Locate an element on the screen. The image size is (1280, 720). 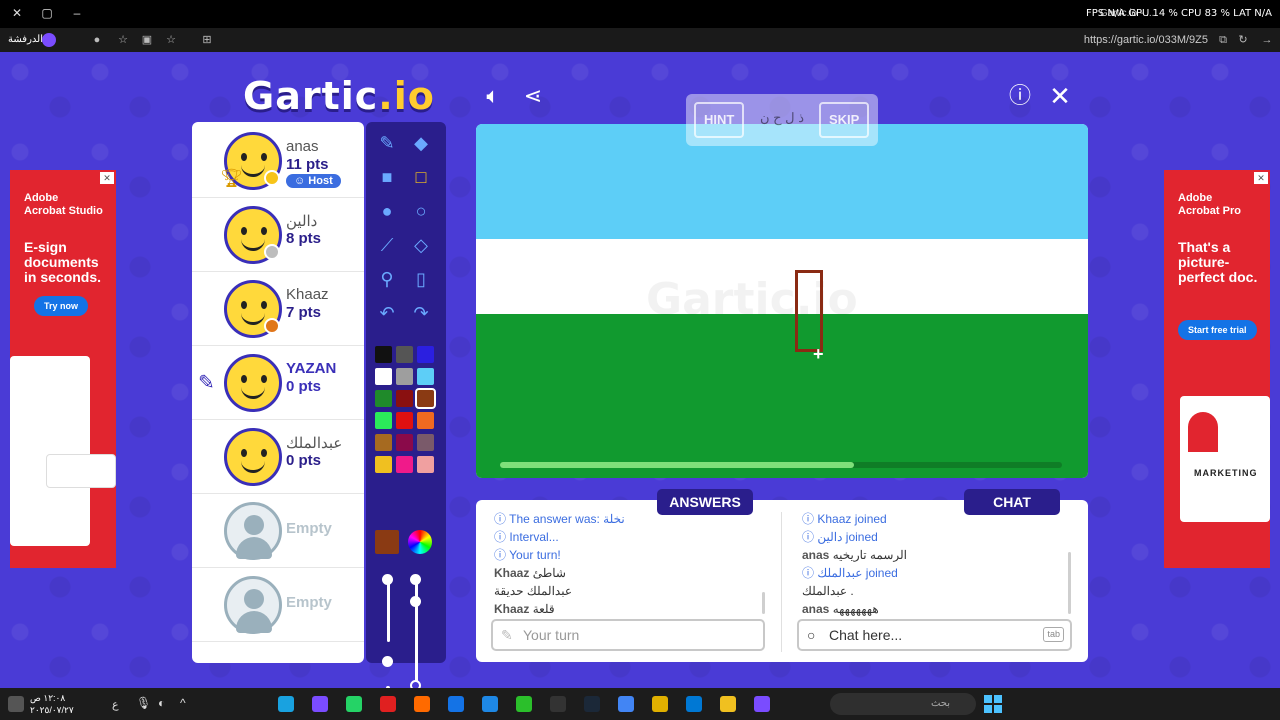
opacity-slider-top-knob is located at coordinates (415, 579).